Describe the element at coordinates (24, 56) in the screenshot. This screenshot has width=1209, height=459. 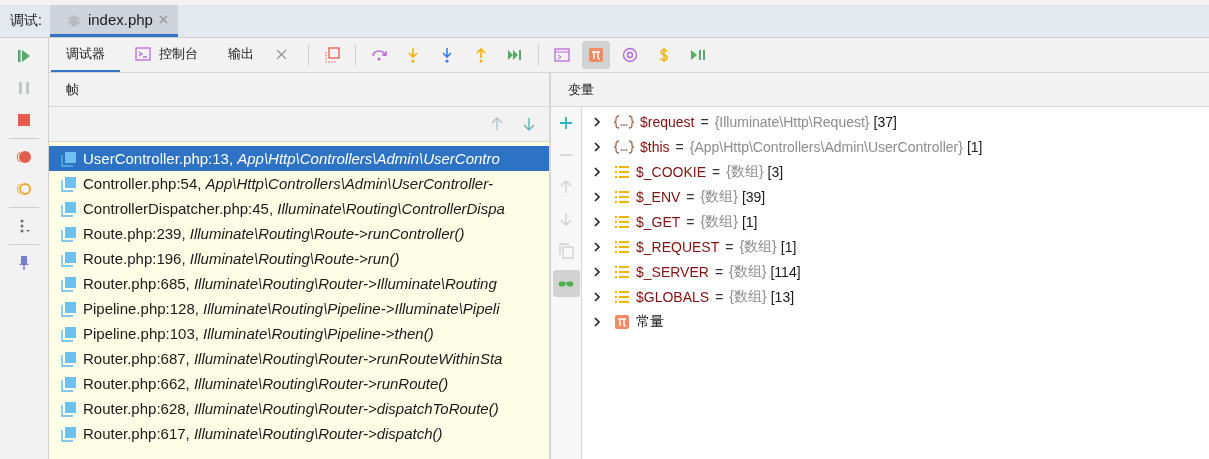
I see `resume-icon` at that location.